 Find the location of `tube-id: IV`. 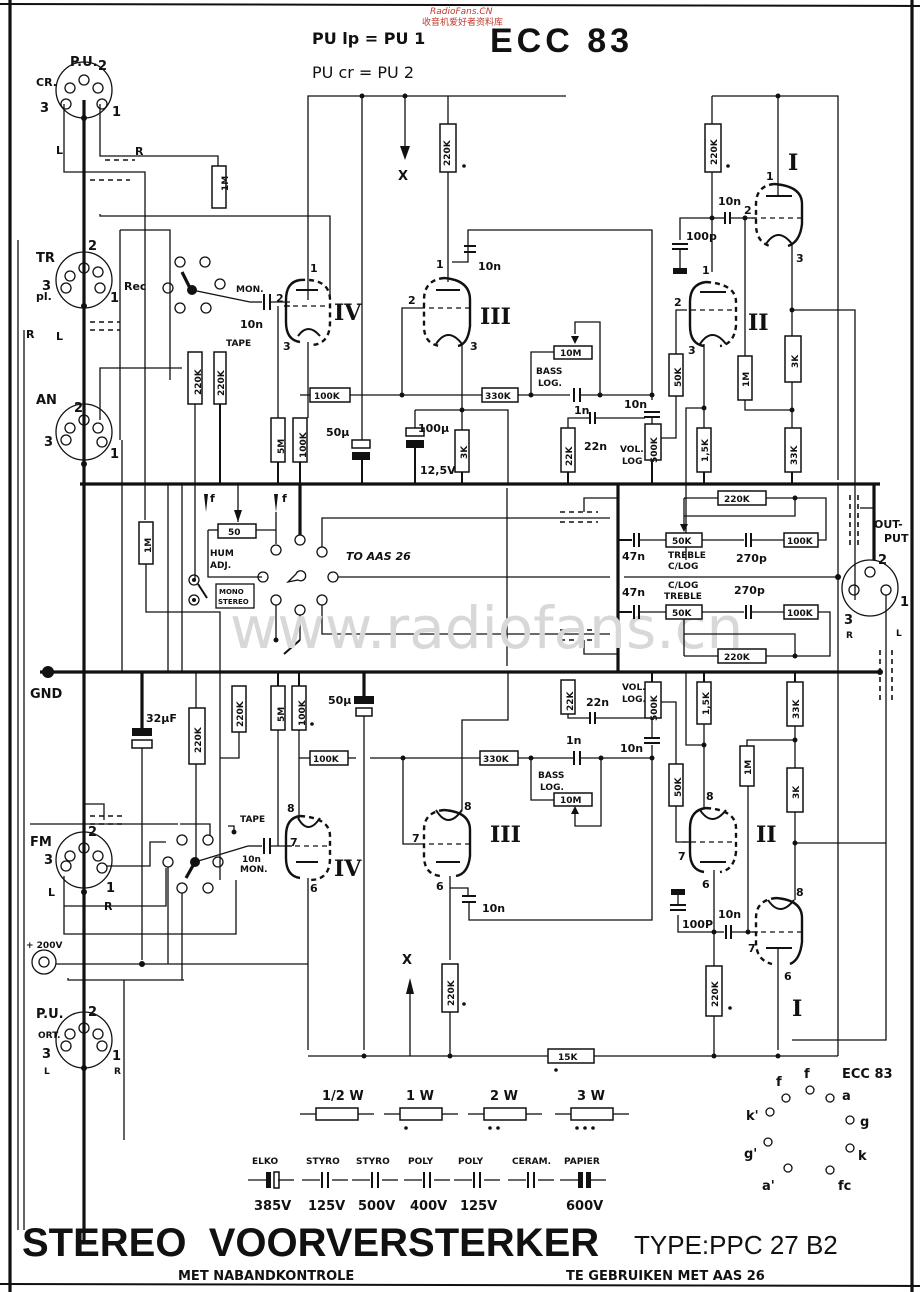

tube-id: IV is located at coordinates (348, 313).